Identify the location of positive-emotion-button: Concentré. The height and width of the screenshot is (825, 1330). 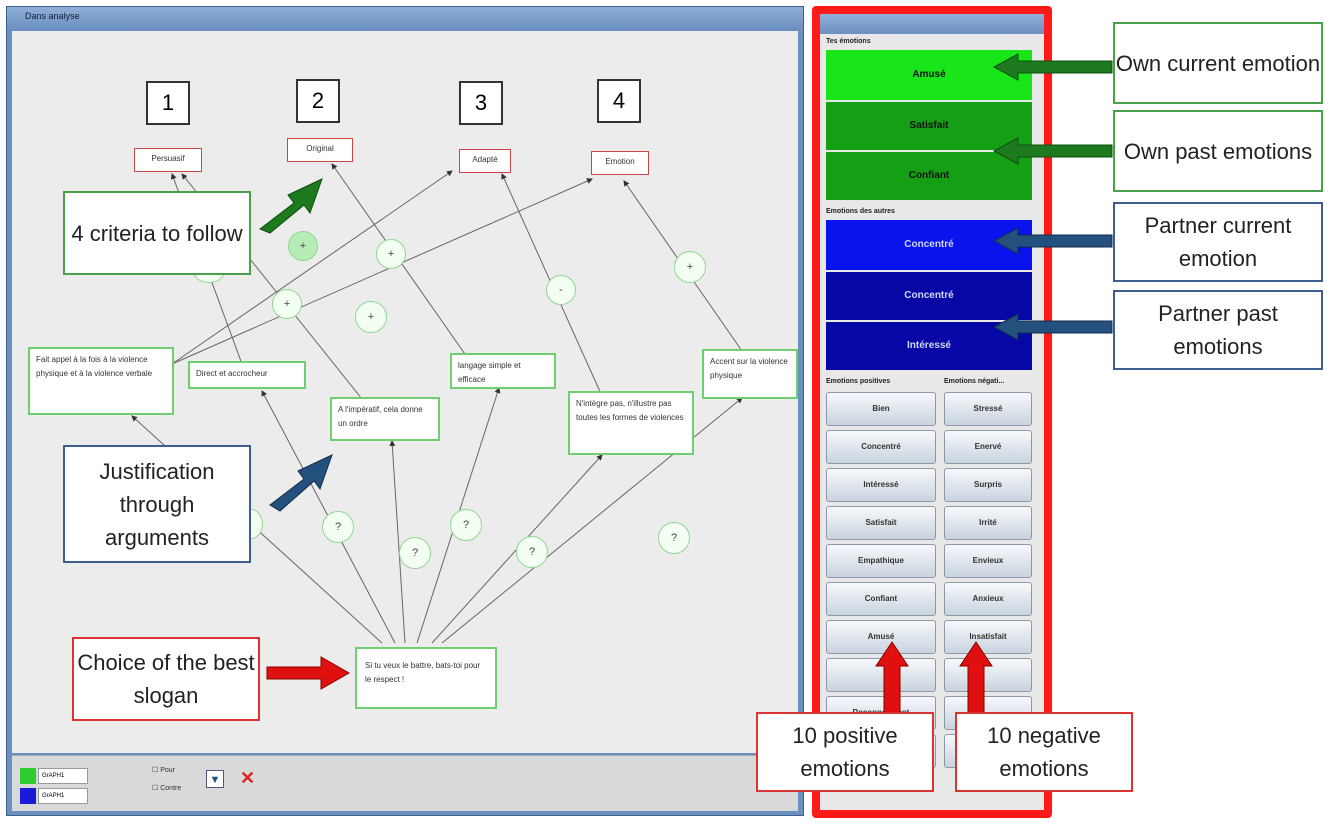
(881, 447).